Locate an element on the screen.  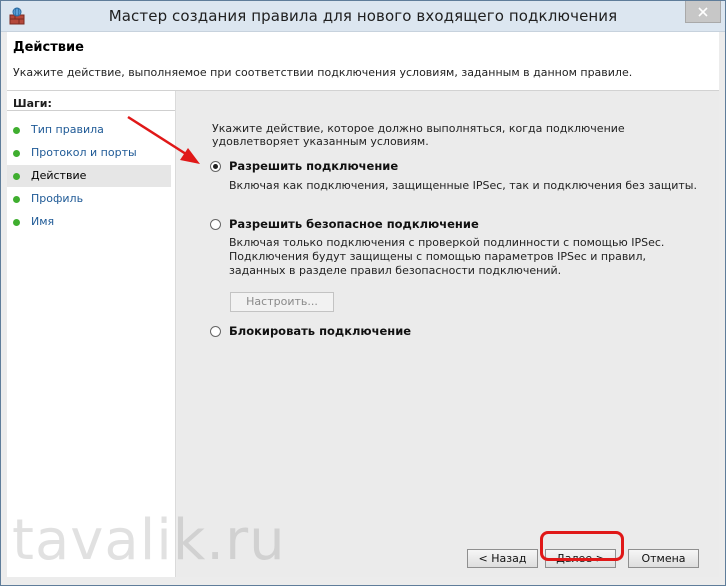
cancel-button: Отмена is located at coordinates (663, 558).